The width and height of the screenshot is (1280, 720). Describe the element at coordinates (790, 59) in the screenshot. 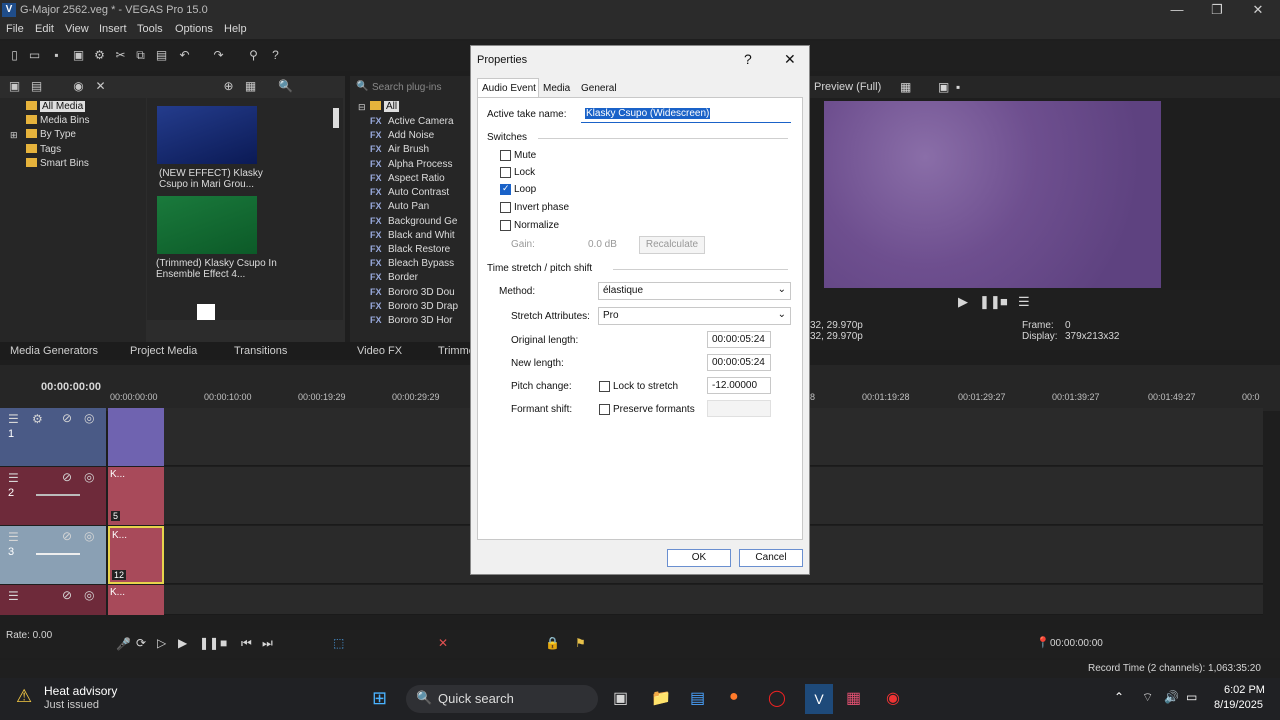

I see `dialog-close-icon: ✕` at that location.